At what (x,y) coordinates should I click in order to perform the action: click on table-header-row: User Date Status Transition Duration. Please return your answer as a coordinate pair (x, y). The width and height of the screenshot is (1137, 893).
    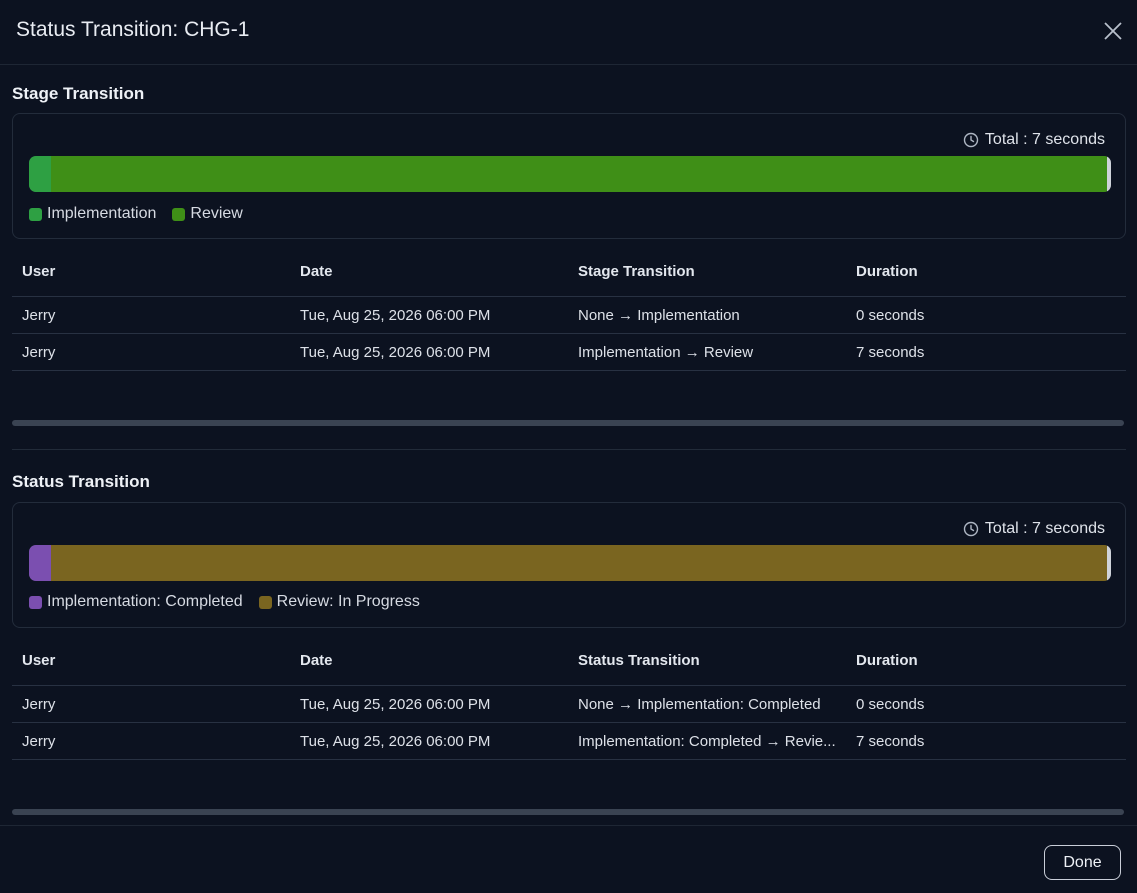
    Looking at the image, I should click on (569, 660).